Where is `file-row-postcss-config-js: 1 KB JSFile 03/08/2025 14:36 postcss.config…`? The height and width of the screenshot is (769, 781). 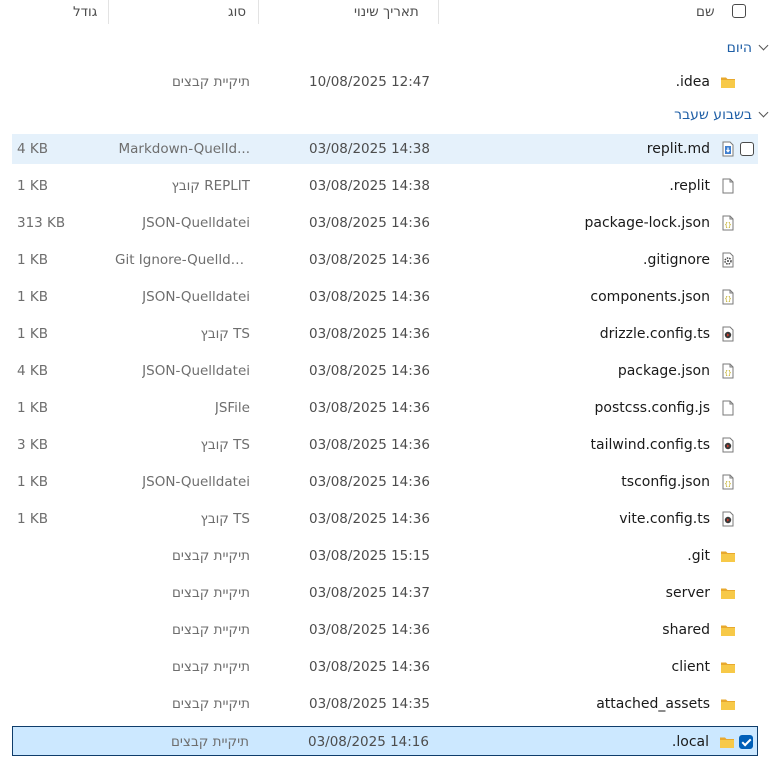 file-row-postcss-config-js: 1 KB JSFile 03/08/2025 14:36 postcss.config… is located at coordinates (385, 408).